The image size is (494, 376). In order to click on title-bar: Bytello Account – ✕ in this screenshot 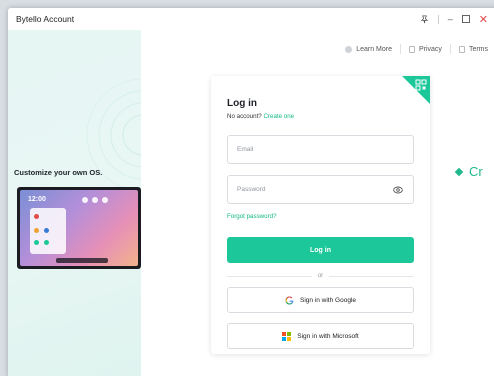, I will do `click(251, 19)`.